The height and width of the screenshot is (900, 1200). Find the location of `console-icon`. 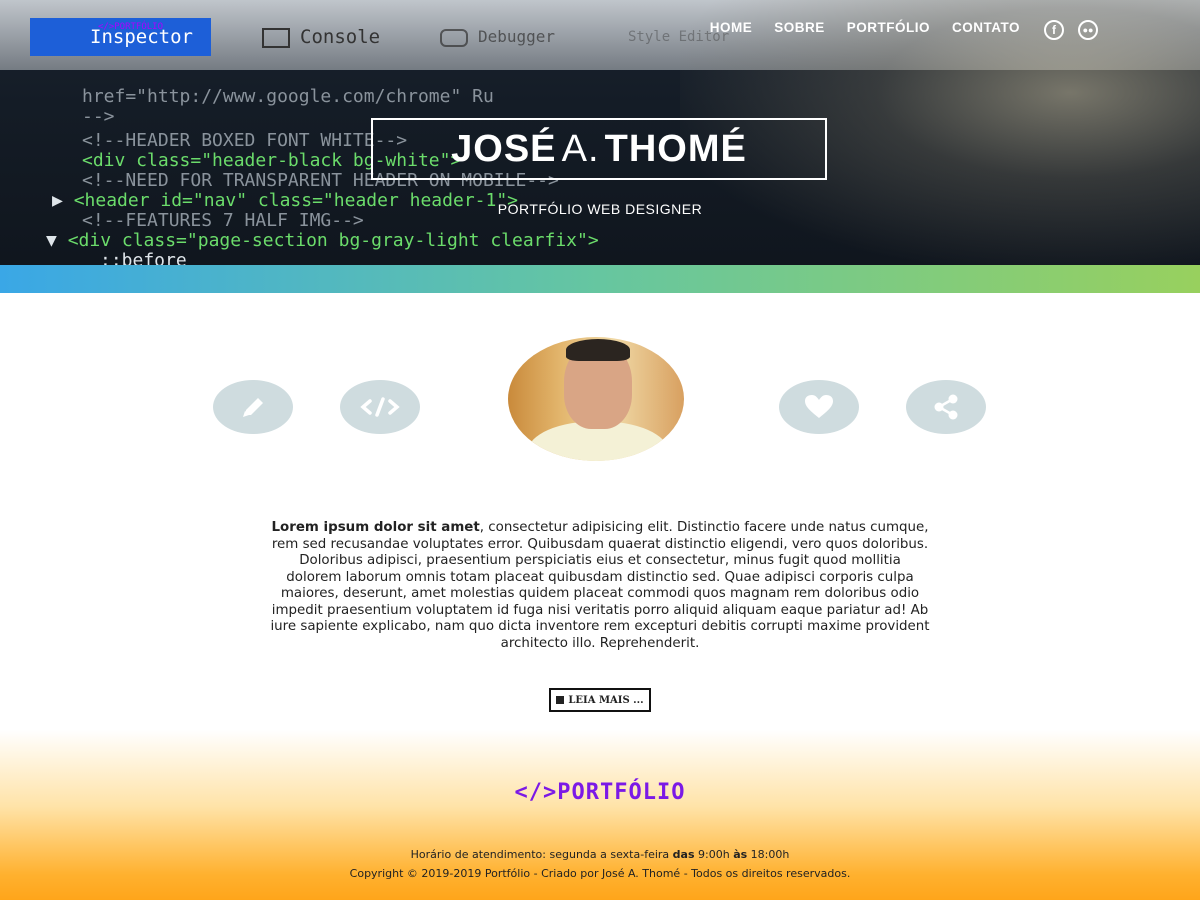

console-icon is located at coordinates (276, 37).